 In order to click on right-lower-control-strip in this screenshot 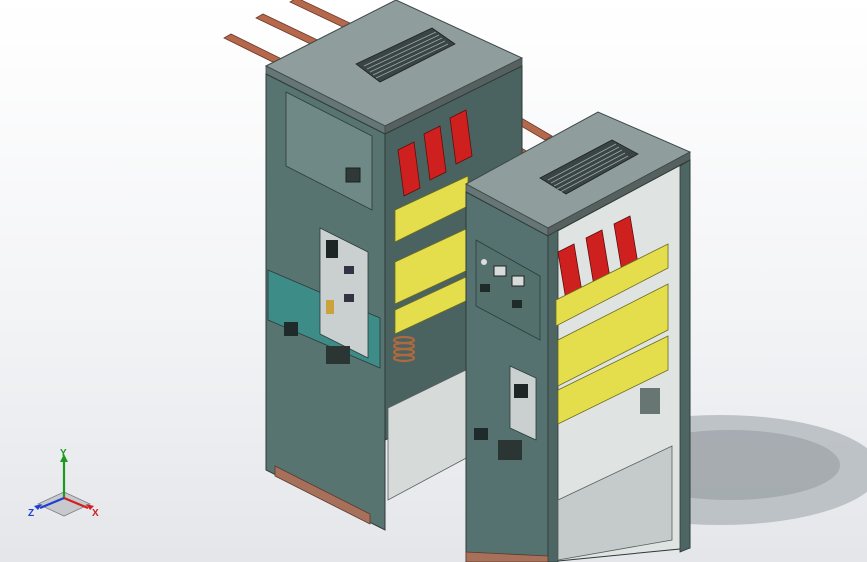, I will do `click(523, 403)`.